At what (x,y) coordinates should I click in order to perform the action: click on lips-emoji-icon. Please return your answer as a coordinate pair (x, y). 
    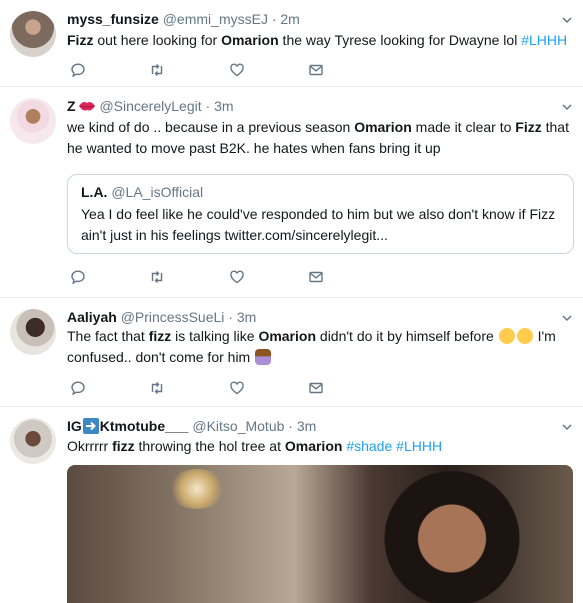
    Looking at the image, I should click on (86, 106).